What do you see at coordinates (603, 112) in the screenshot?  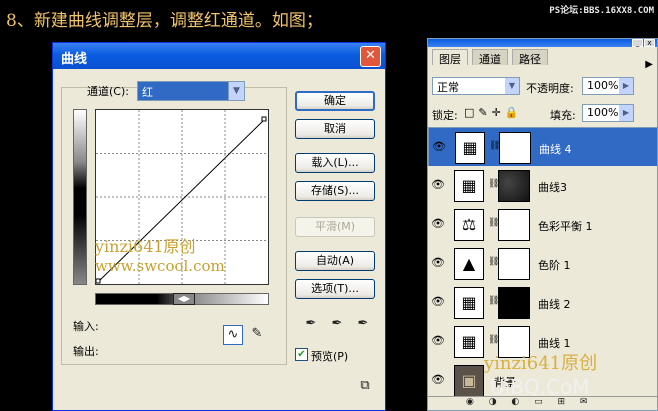 I see `fill-value: 100%` at bounding box center [603, 112].